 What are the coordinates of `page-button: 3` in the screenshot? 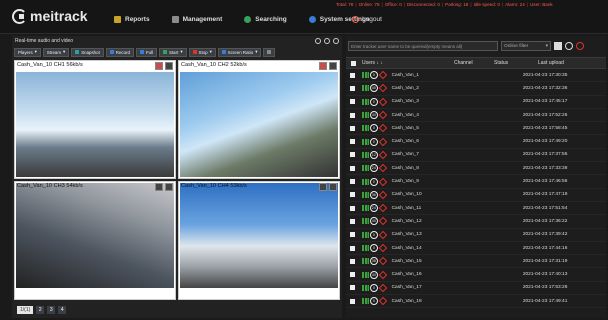 It's located at (51, 310).